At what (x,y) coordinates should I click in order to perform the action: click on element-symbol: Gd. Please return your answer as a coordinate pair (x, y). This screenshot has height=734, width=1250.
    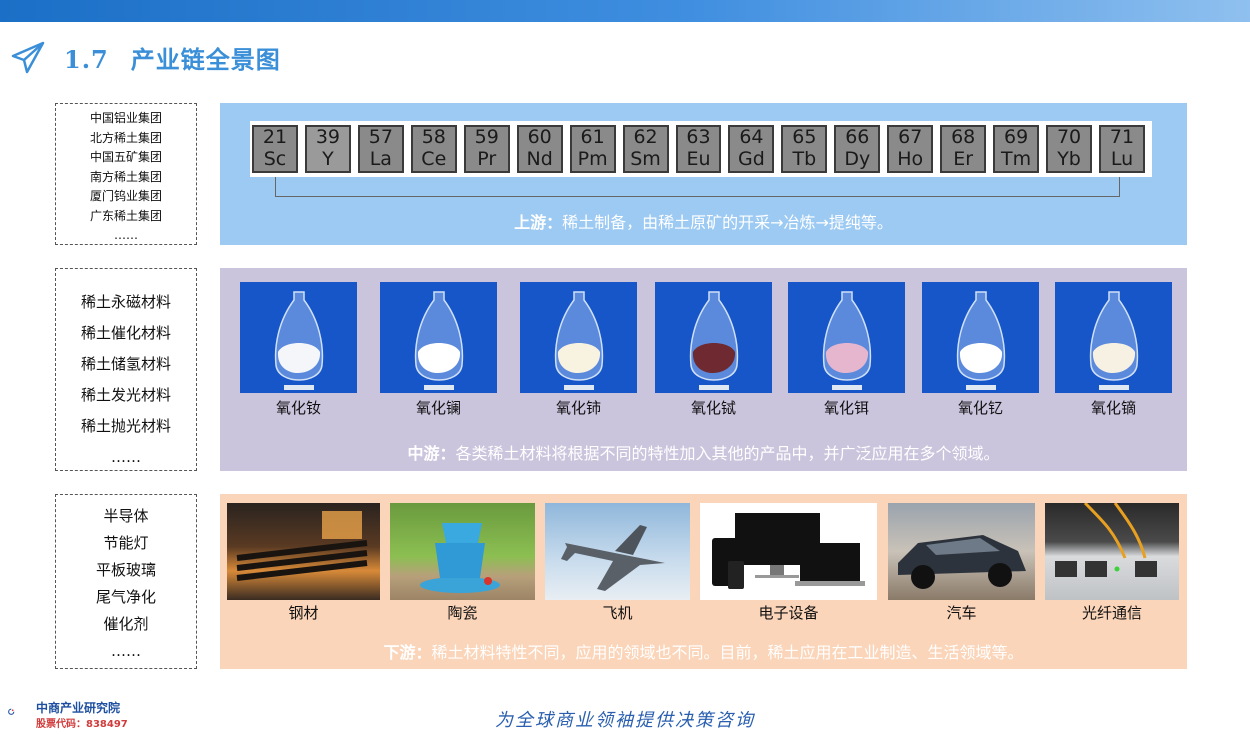
    Looking at the image, I should click on (751, 159).